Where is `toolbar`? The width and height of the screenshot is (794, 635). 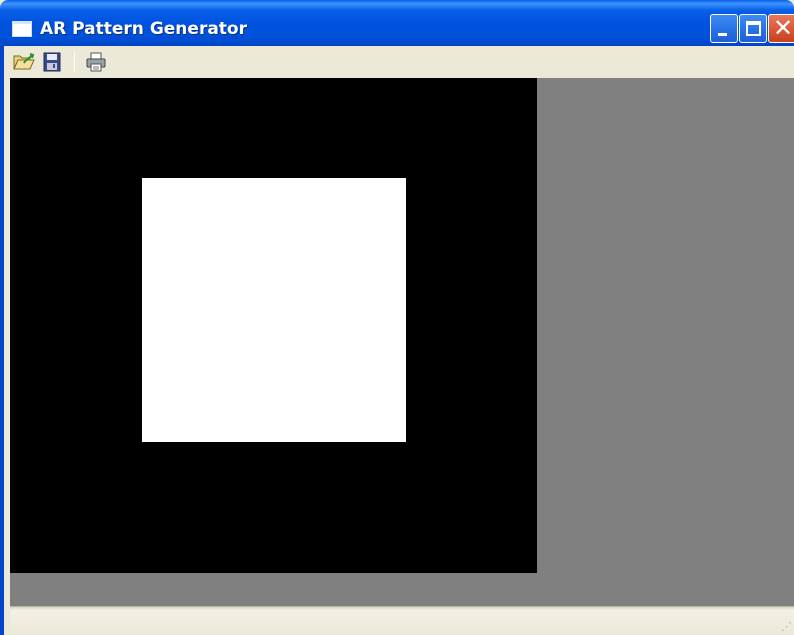 toolbar is located at coordinates (397, 62).